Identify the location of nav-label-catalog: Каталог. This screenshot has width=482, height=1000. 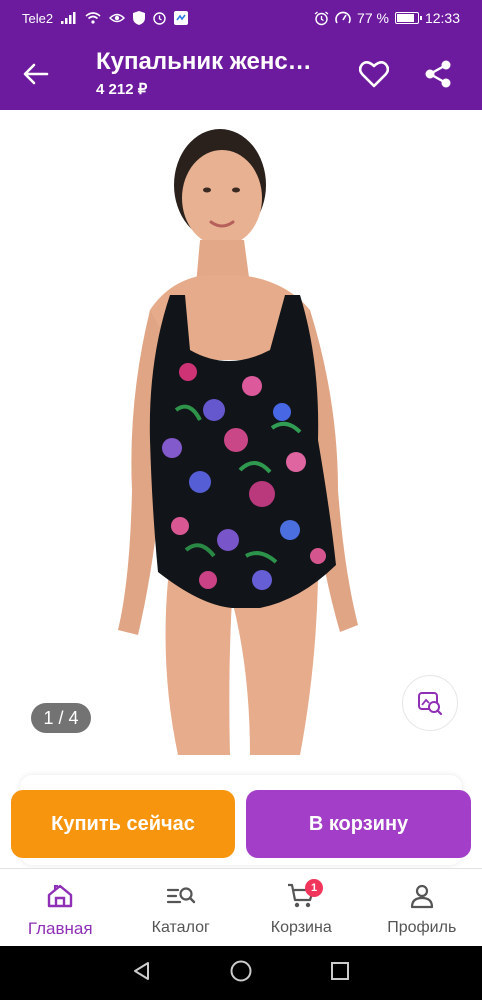
(180, 927).